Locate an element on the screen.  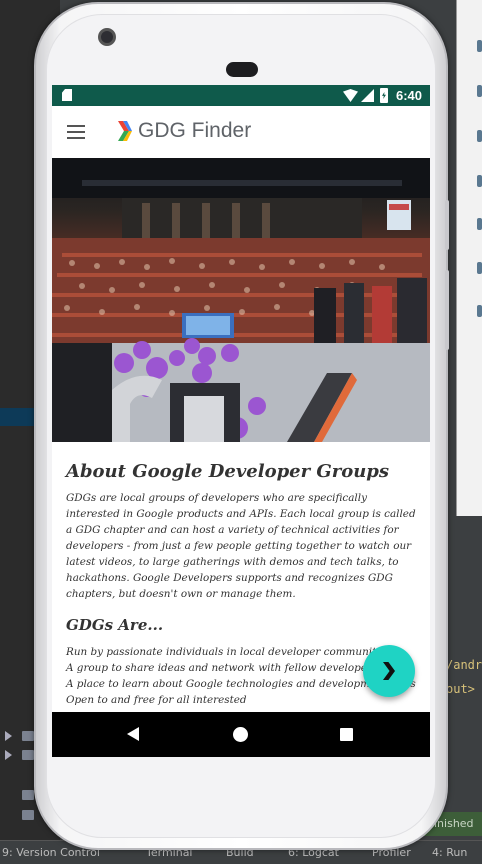
ide-palette-panel is located at coordinates (469, 258).